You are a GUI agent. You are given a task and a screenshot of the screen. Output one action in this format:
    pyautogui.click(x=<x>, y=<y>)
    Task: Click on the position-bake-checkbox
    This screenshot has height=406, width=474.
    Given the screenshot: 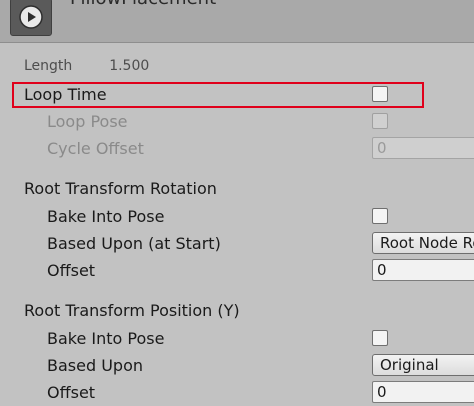 What is the action you would take?
    pyautogui.click(x=380, y=338)
    